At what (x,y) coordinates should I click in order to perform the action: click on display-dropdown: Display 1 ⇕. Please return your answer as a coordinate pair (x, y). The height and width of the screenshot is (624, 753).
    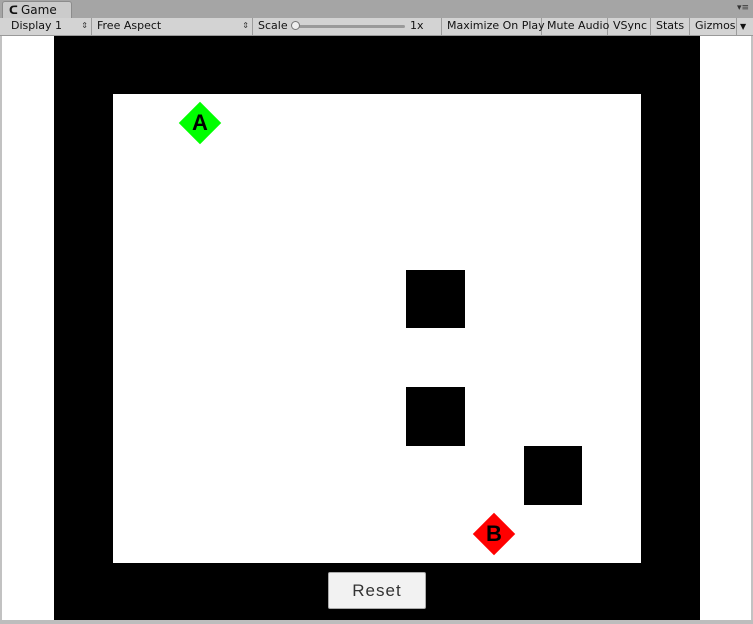
    Looking at the image, I should click on (49, 26).